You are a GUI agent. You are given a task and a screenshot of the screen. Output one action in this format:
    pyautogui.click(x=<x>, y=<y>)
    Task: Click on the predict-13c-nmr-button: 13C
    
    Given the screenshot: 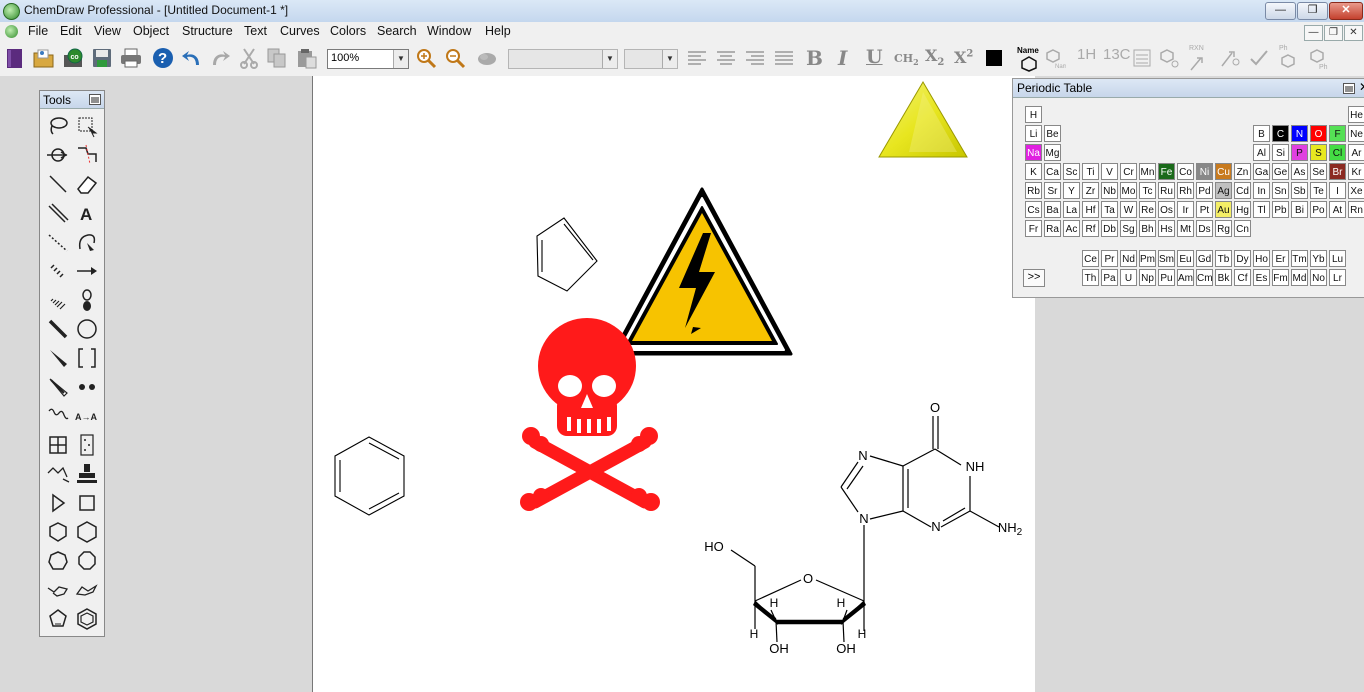 What is the action you would take?
    pyautogui.click(x=1117, y=54)
    